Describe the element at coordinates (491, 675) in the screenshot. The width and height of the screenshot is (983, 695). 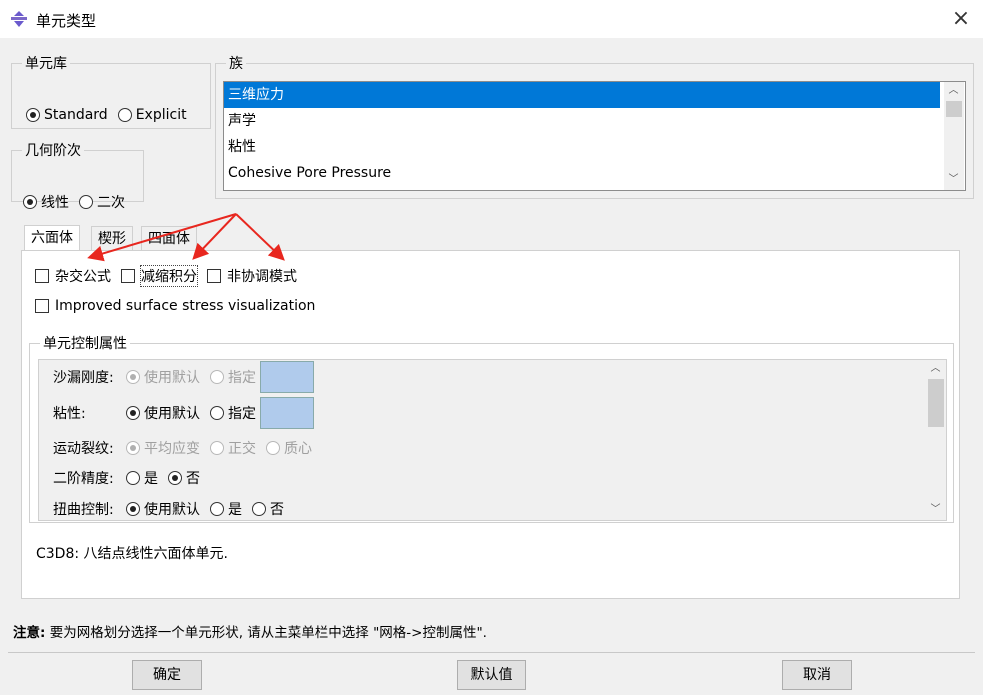
I see `defaults-button: 默认值` at that location.